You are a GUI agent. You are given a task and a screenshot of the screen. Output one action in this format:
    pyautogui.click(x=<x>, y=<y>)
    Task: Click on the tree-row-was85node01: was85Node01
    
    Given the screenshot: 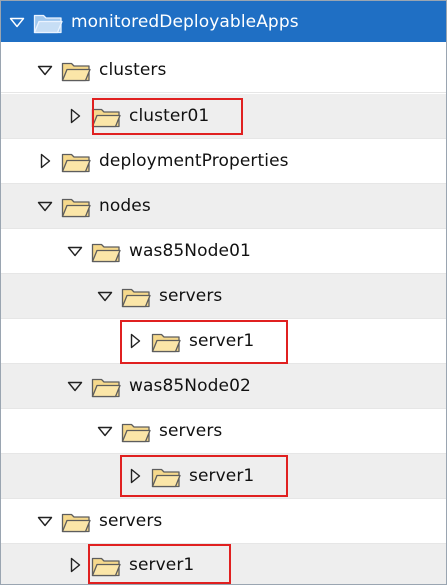 What is the action you would take?
    pyautogui.click(x=223, y=251)
    